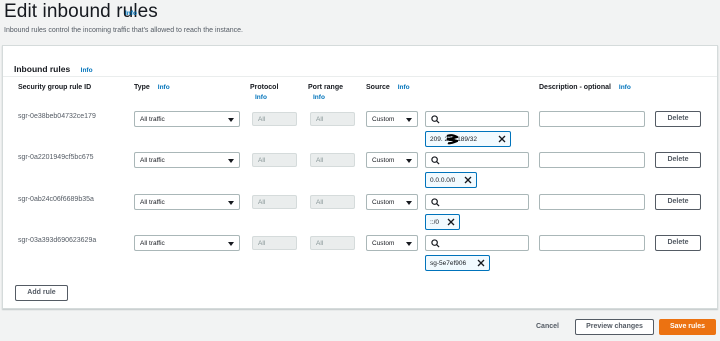  What do you see at coordinates (264, 87) in the screenshot?
I see `col-header-protocol-label: Protocol` at bounding box center [264, 87].